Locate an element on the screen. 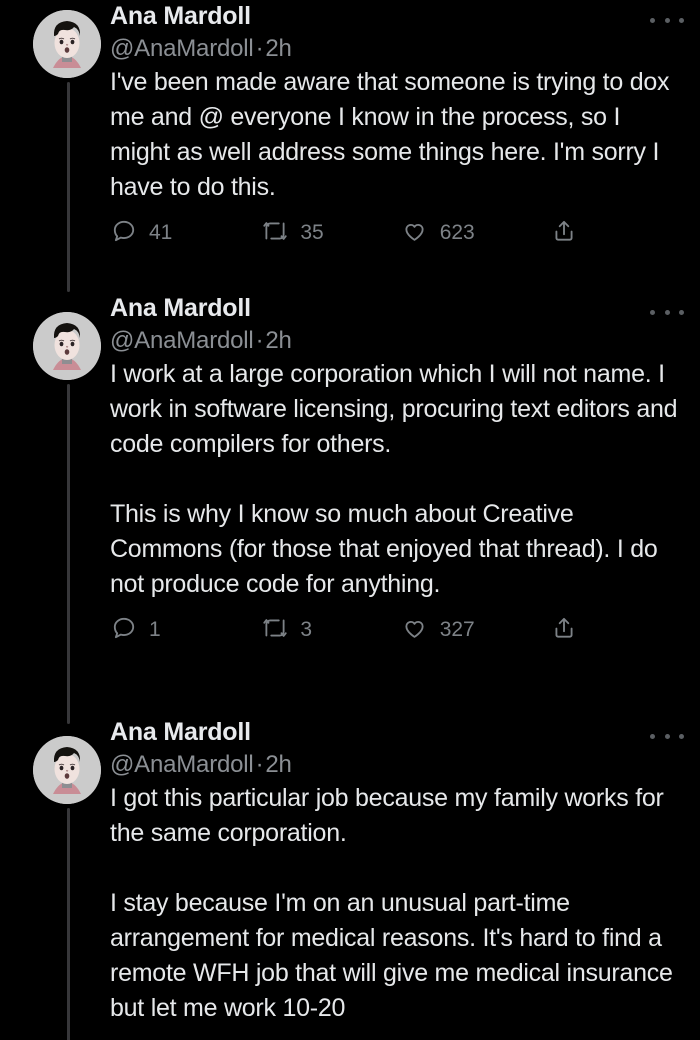 The image size is (700, 1040). like-button: 623 is located at coordinates (475, 231).